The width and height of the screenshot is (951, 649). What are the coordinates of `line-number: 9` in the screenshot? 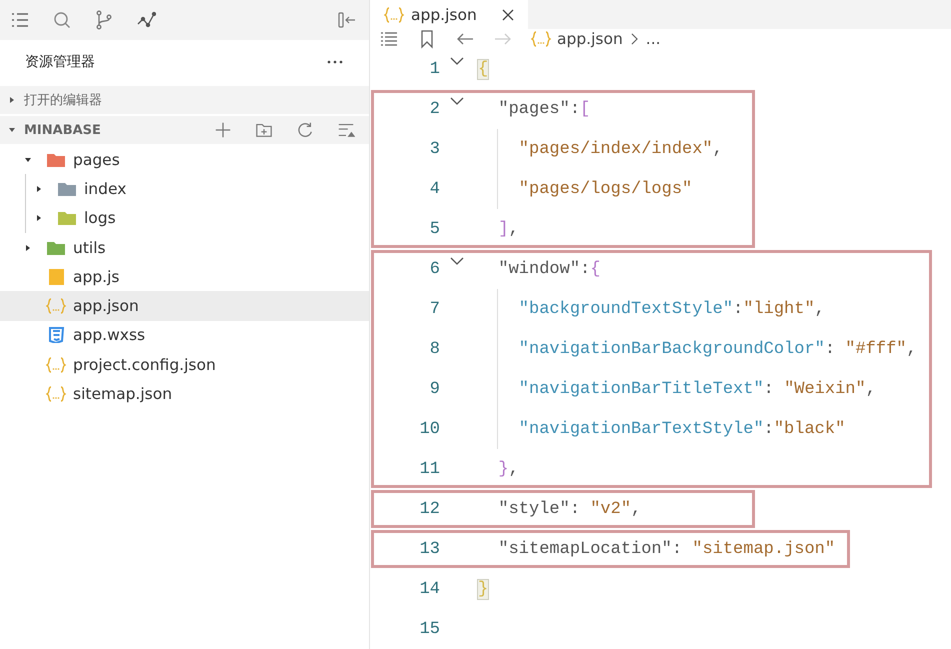 It's located at (434, 389).